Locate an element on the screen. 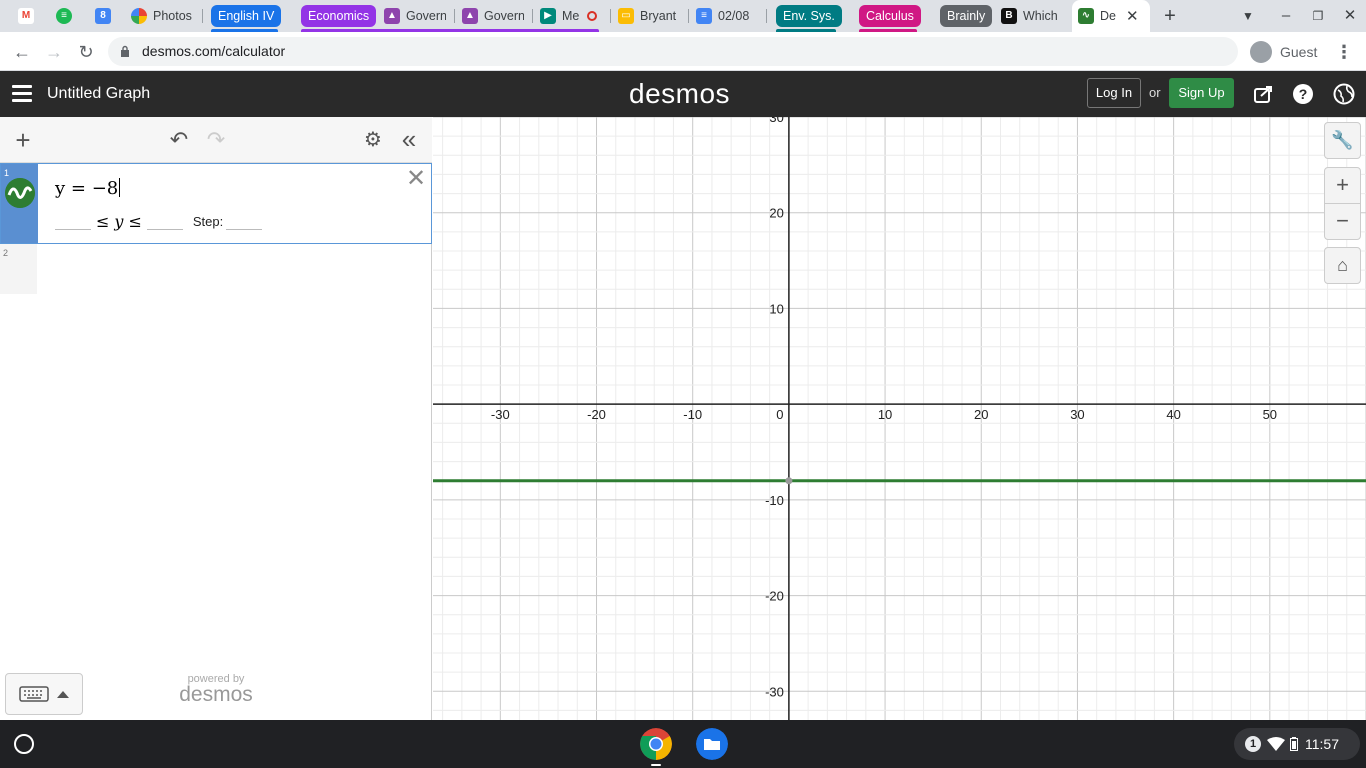 Image resolution: width=1366 pixels, height=768 pixels. graph-title: Untitled Graph is located at coordinates (98, 94).